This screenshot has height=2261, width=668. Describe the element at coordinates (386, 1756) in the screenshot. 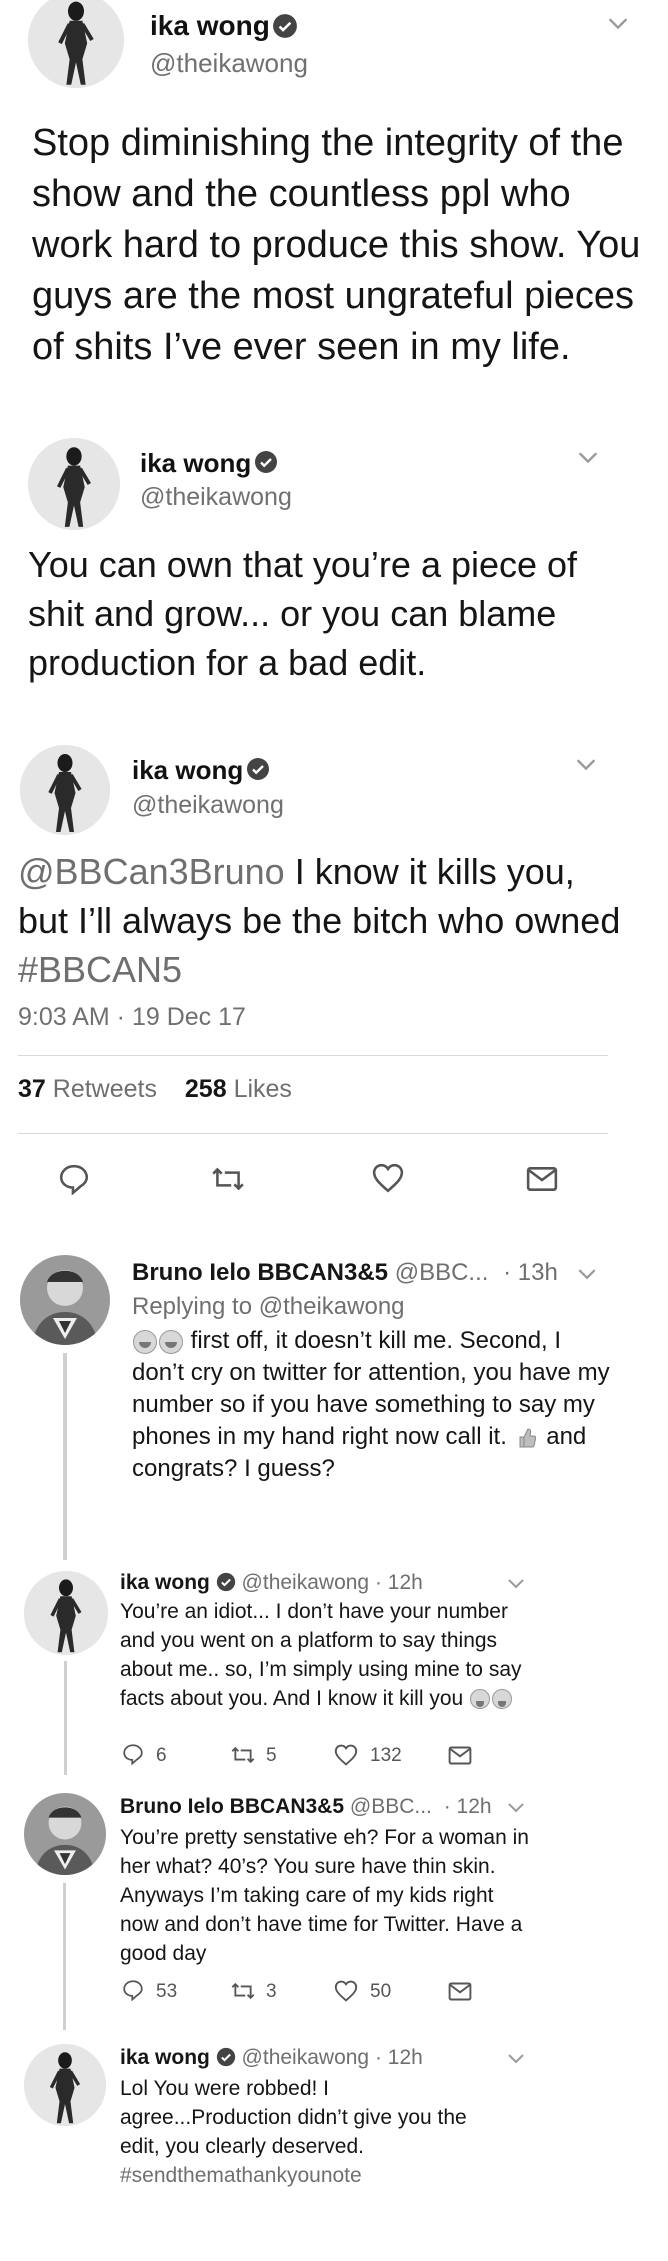

I see `like-count: 132` at that location.